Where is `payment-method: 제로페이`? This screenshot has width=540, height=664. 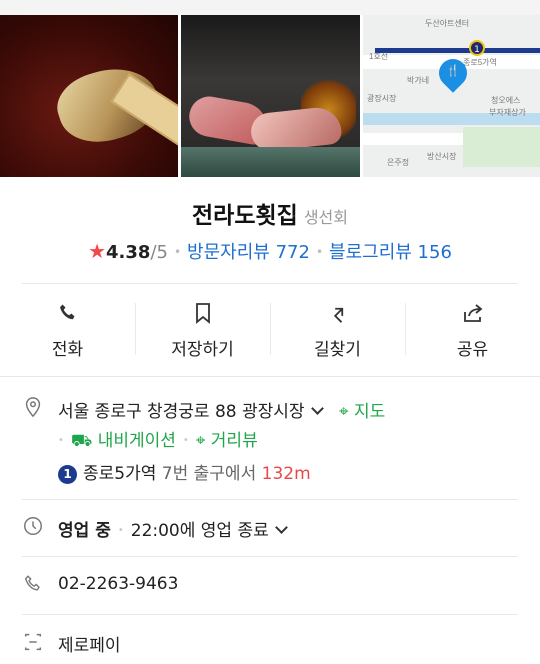 payment-method: 제로페이 is located at coordinates (89, 646).